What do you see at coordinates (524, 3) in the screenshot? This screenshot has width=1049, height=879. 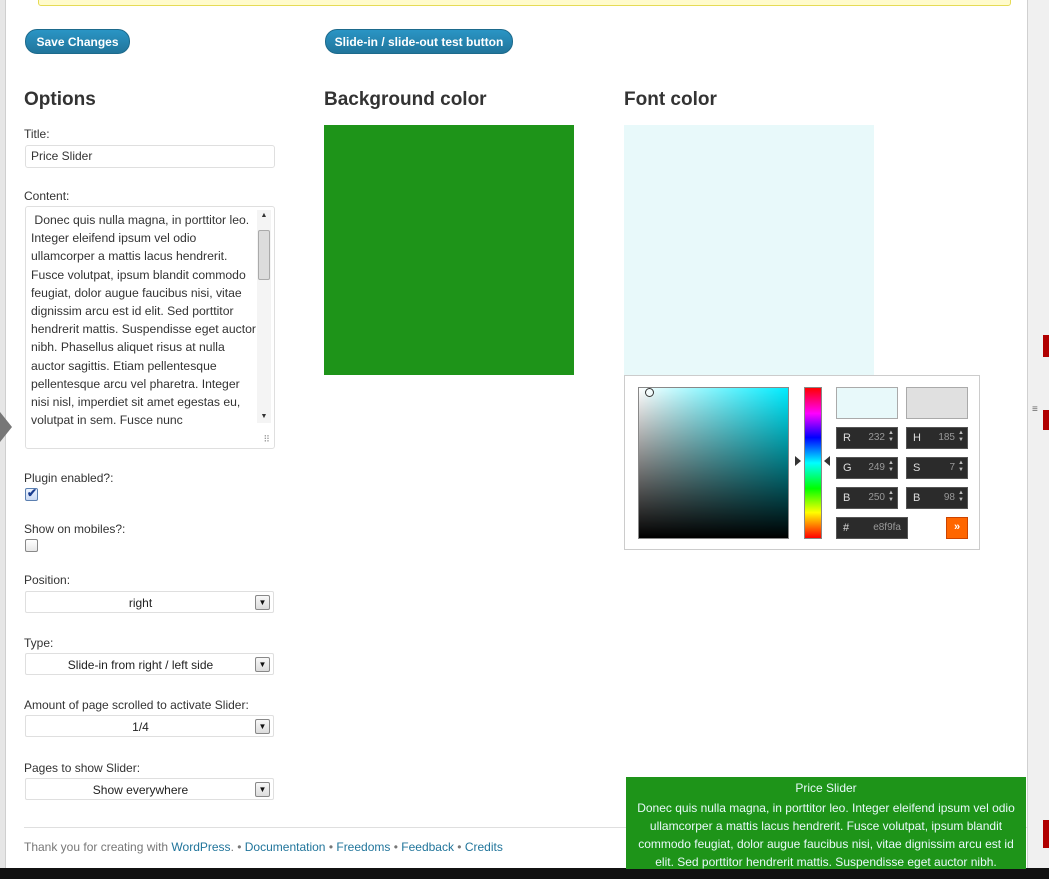 I see `admin-notice` at bounding box center [524, 3].